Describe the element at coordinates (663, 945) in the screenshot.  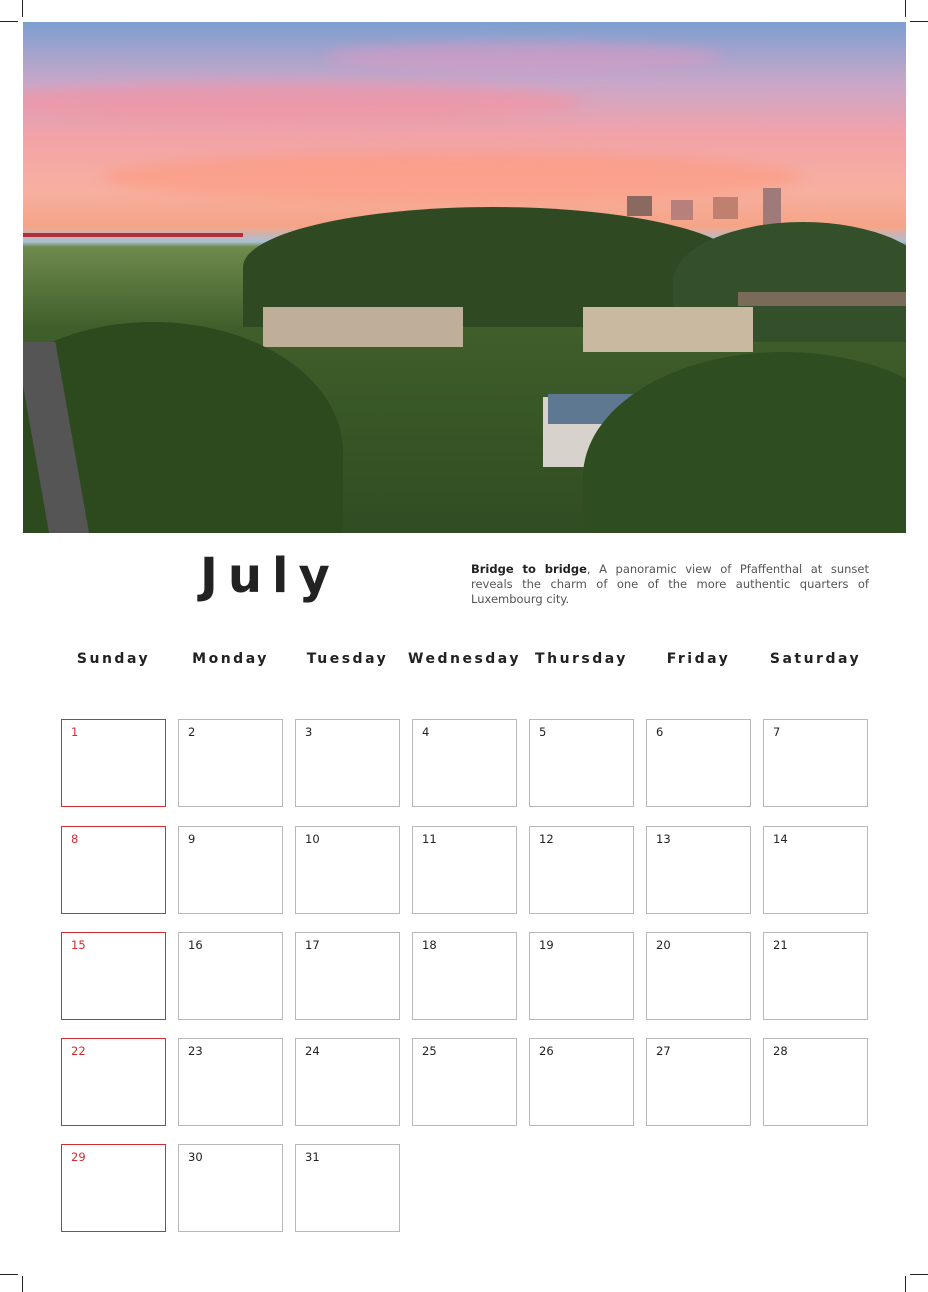
I see `day-number: 20` at that location.